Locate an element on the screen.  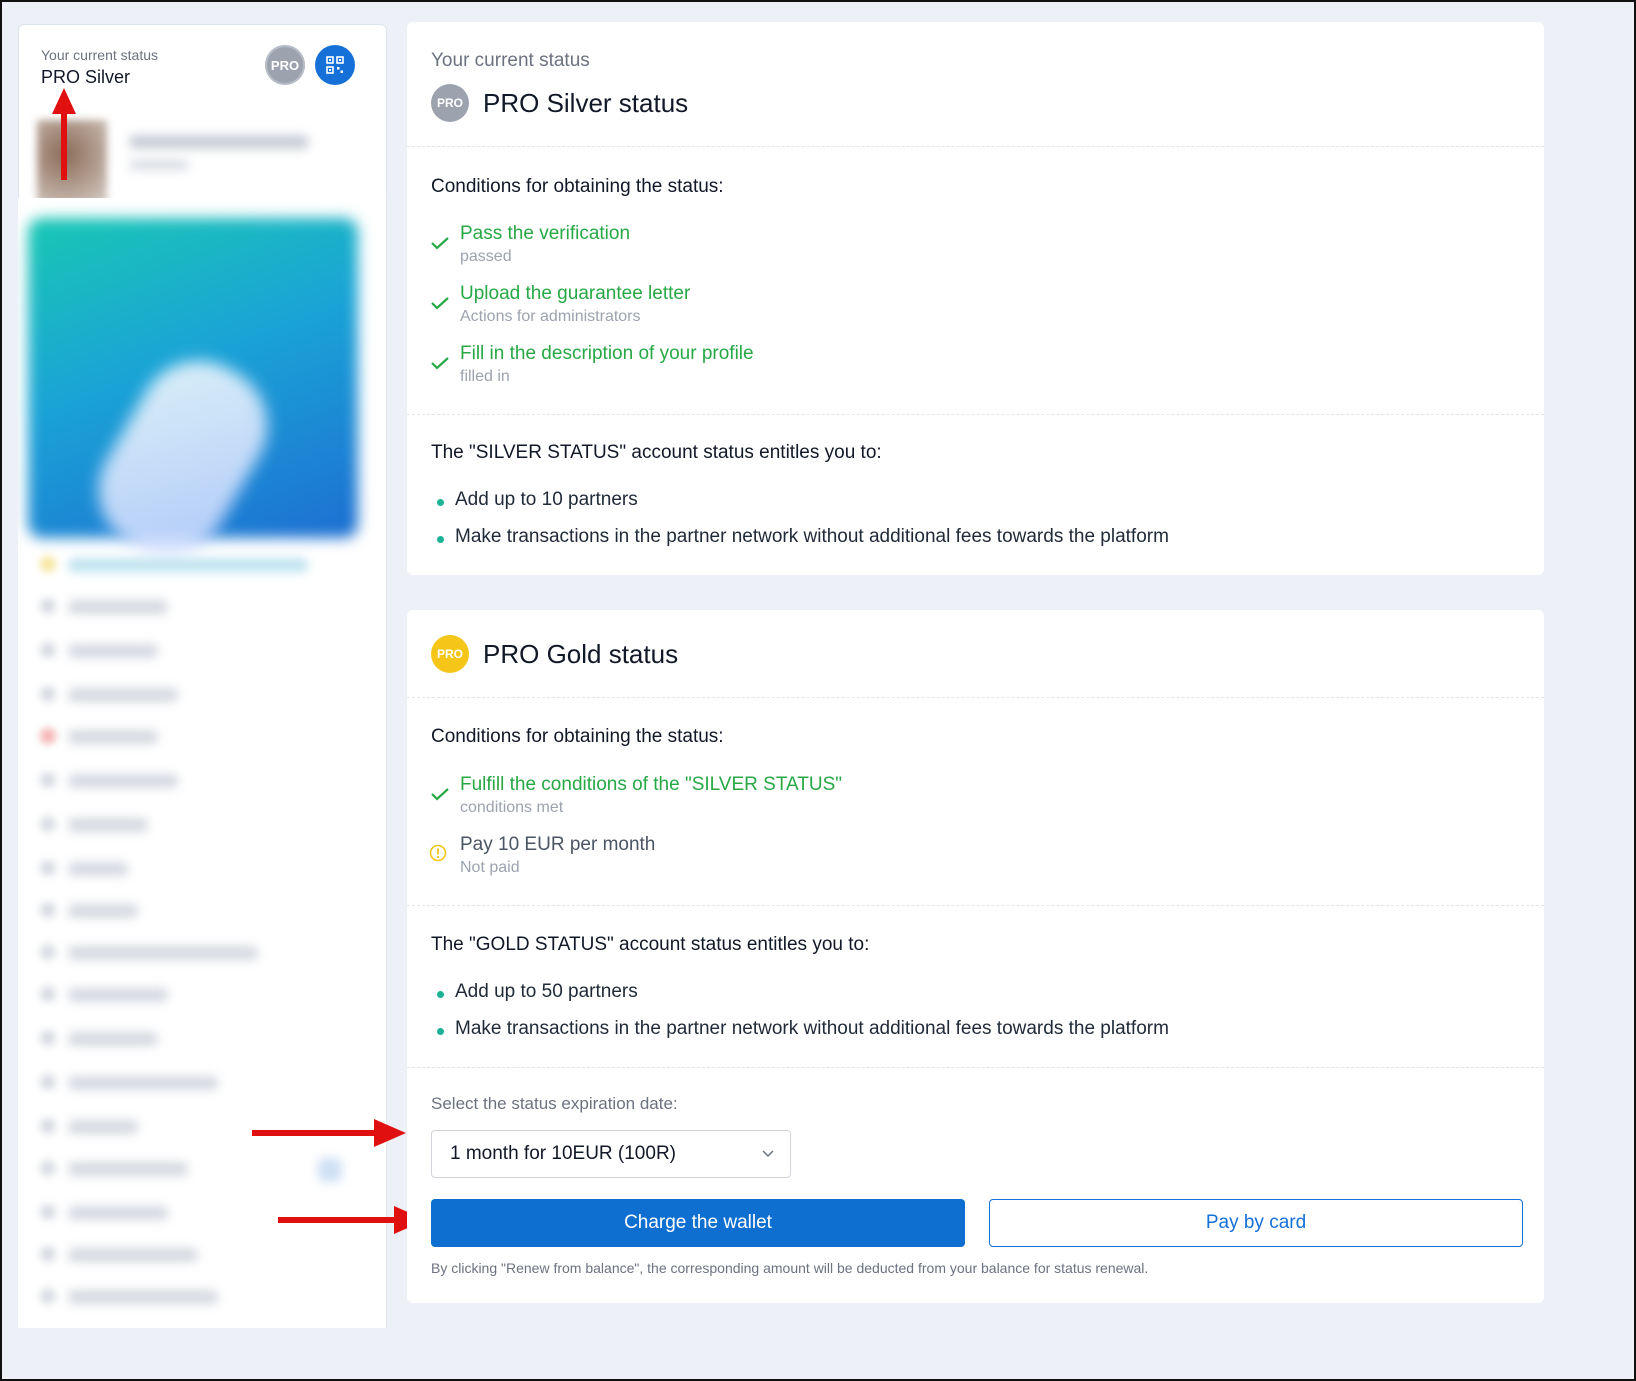
blurred-user-name is located at coordinates (219, 142).